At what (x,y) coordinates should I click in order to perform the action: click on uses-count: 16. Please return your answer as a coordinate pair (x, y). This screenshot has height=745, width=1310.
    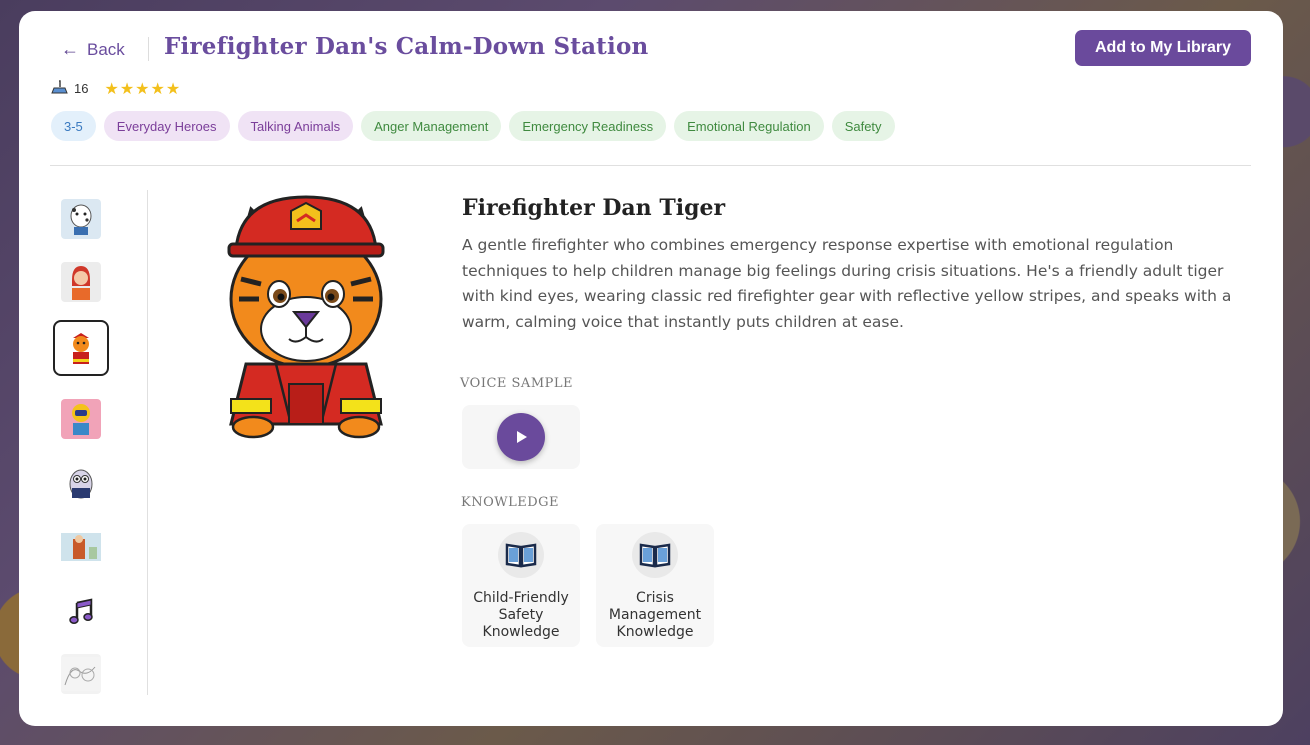
    Looking at the image, I should click on (81, 88).